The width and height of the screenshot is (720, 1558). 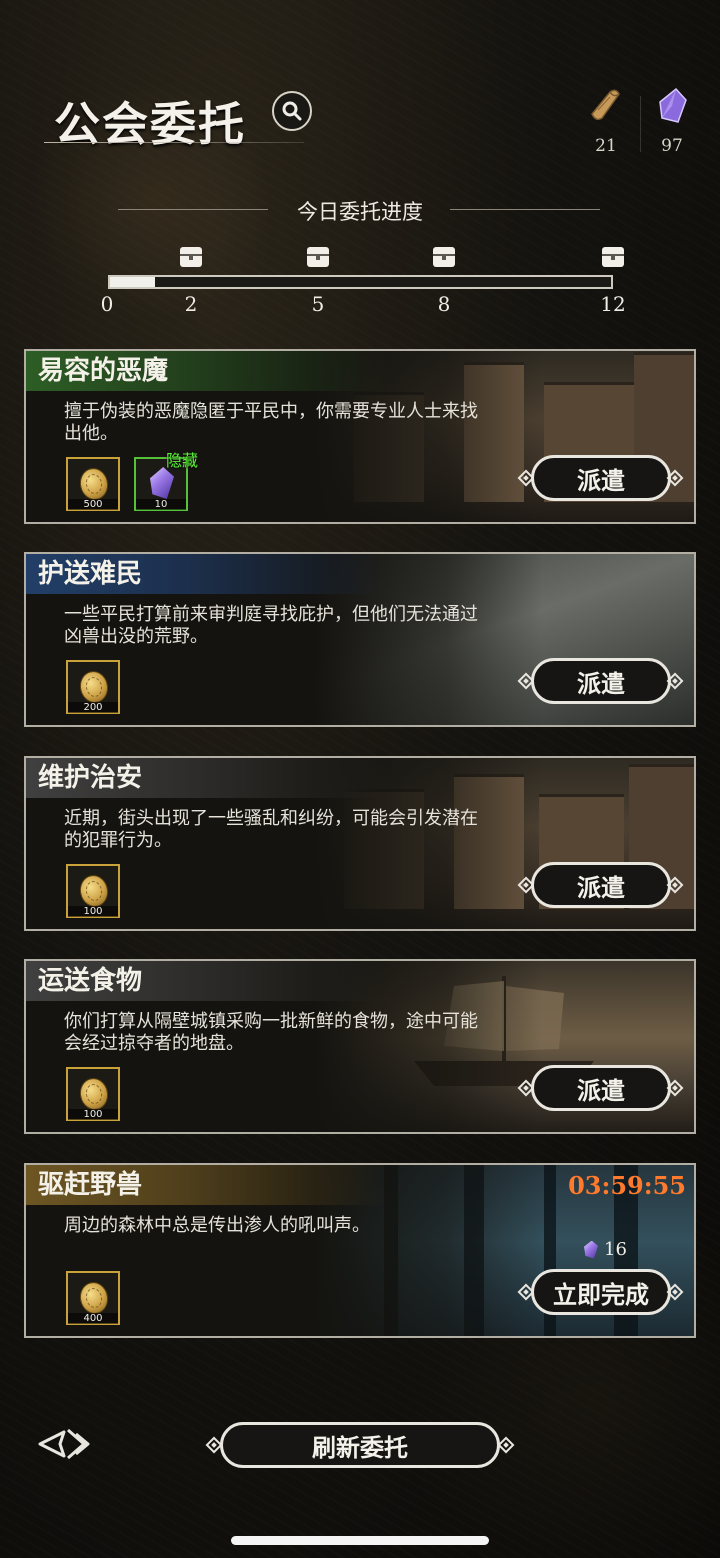 What do you see at coordinates (444, 304) in the screenshot?
I see `progress-tick: 8` at bounding box center [444, 304].